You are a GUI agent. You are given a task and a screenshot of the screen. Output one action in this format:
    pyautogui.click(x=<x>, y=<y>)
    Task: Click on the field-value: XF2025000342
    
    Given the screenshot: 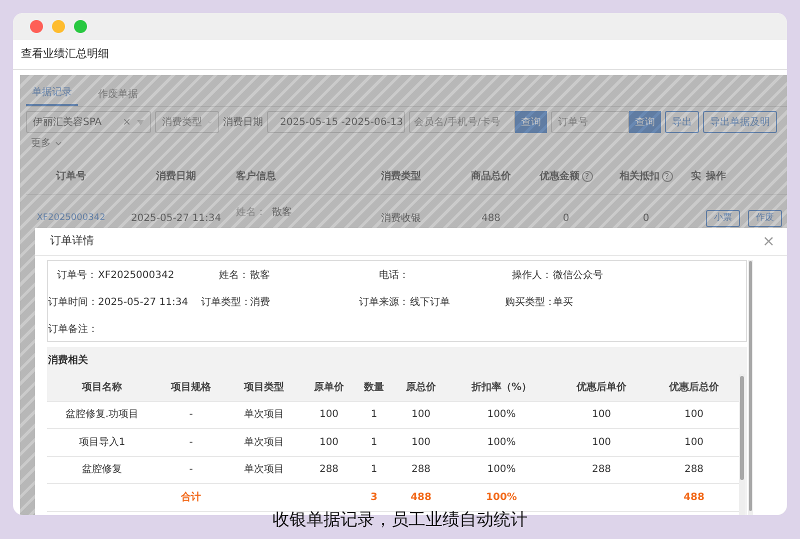 What is the action you would take?
    pyautogui.click(x=136, y=276)
    